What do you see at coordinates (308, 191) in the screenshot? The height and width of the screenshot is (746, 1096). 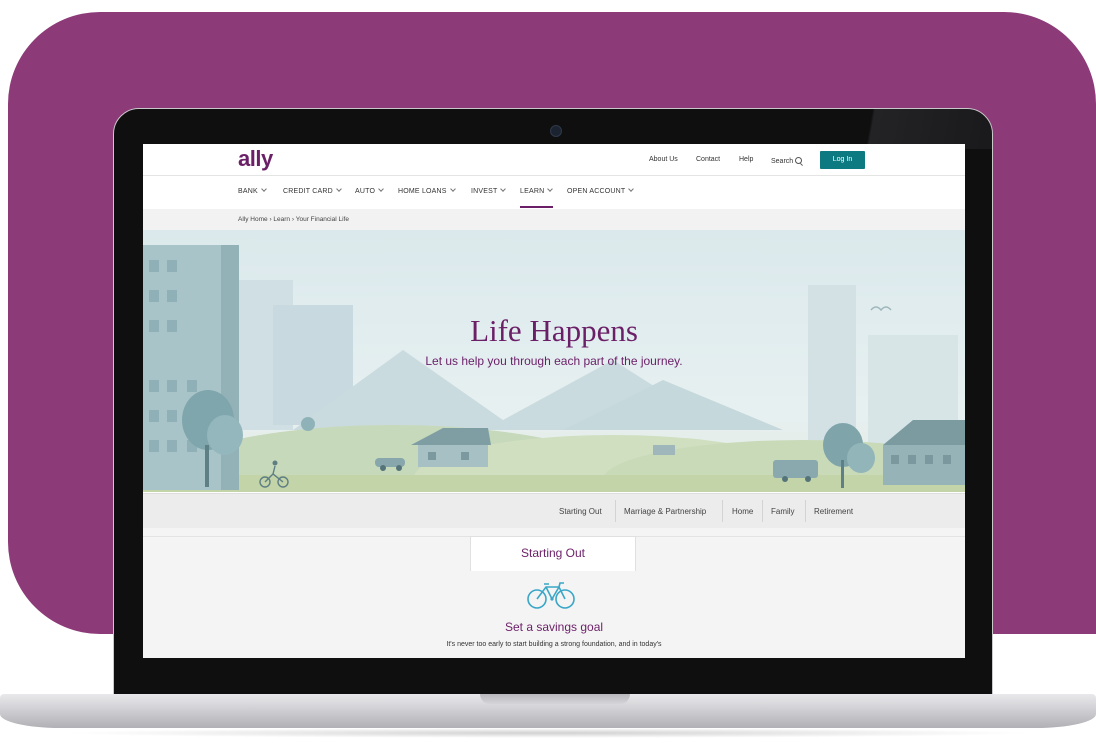 I see `nav-credit-card-label: CREDIT CARD` at bounding box center [308, 191].